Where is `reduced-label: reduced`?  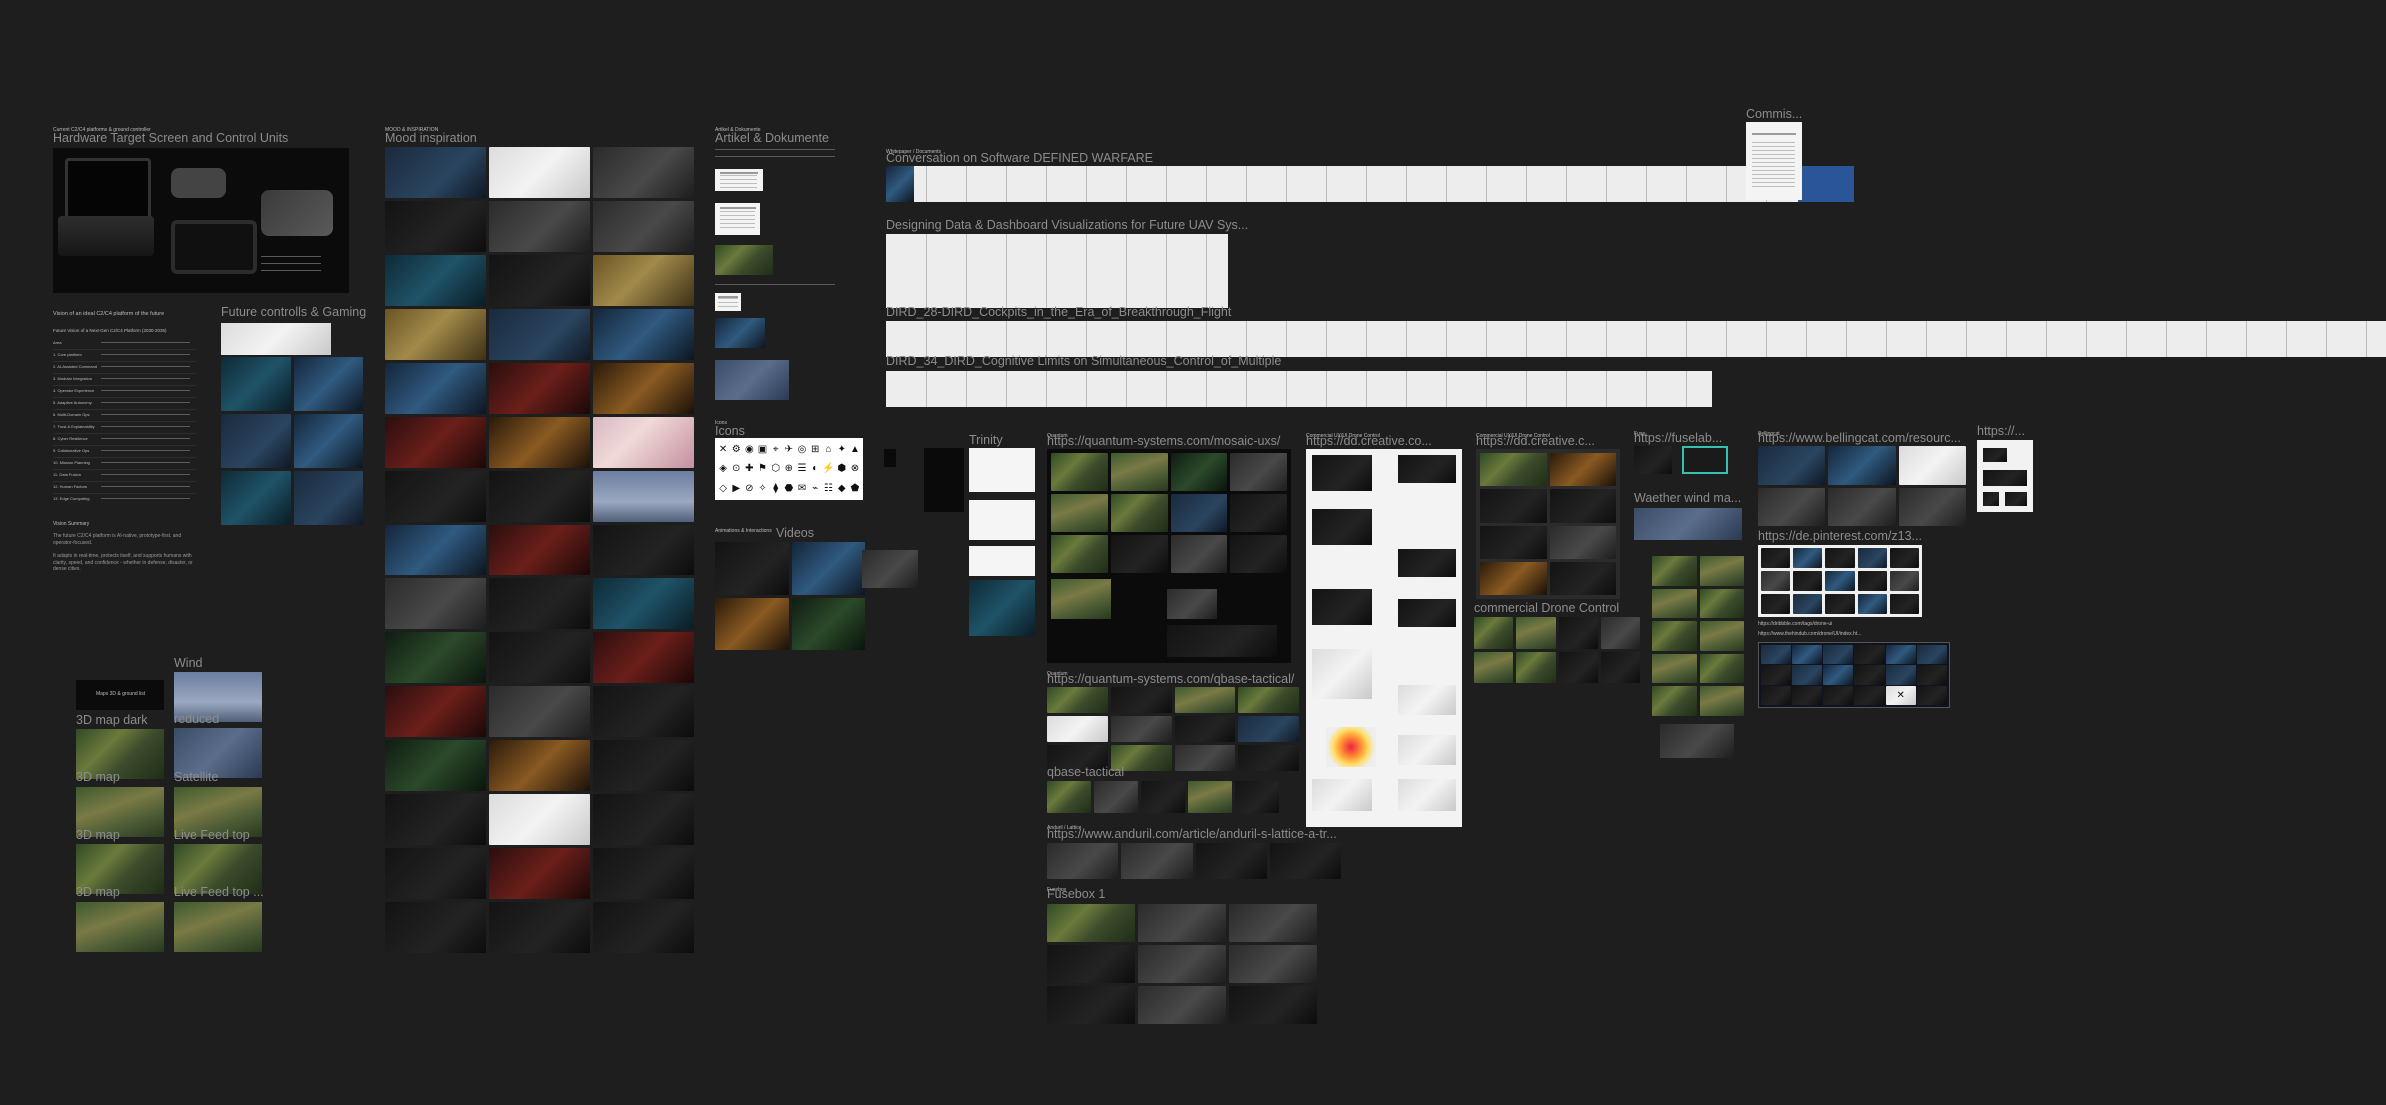 reduced-label: reduced is located at coordinates (196, 719).